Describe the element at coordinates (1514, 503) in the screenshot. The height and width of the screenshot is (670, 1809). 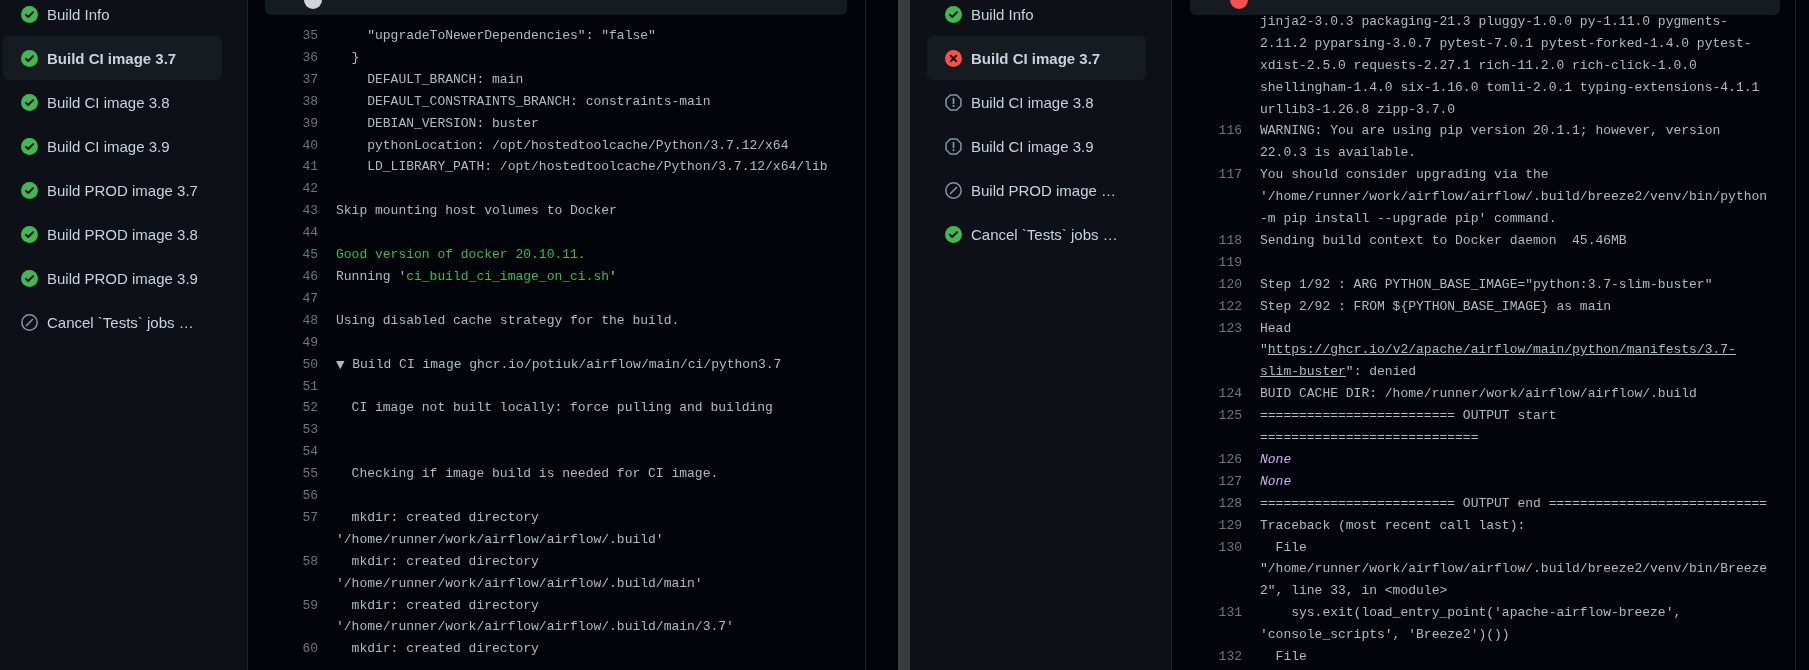
I see `log-text: ========================= OUTPUT end ============================` at that location.